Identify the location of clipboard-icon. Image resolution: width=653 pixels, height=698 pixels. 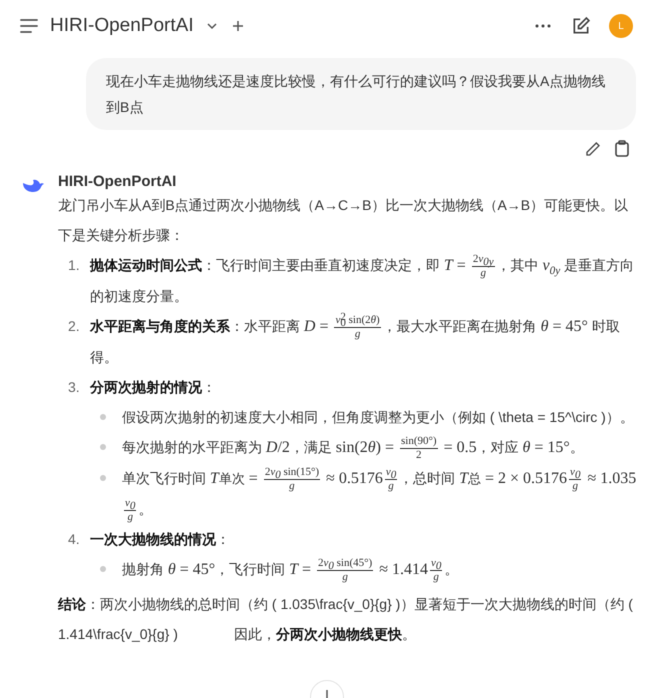
(622, 148).